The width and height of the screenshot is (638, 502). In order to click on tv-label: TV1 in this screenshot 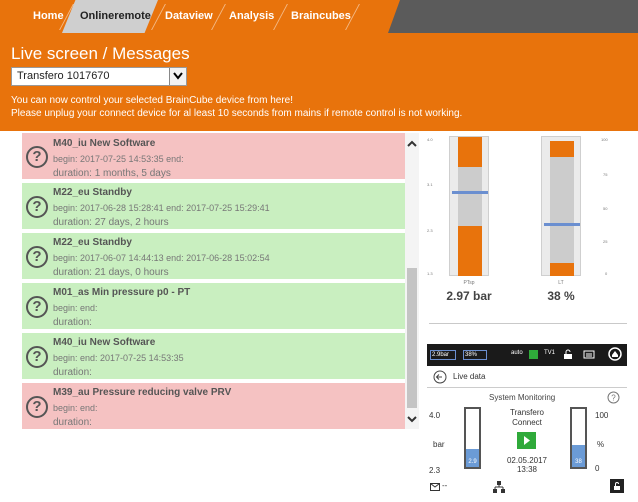, I will do `click(550, 353)`.